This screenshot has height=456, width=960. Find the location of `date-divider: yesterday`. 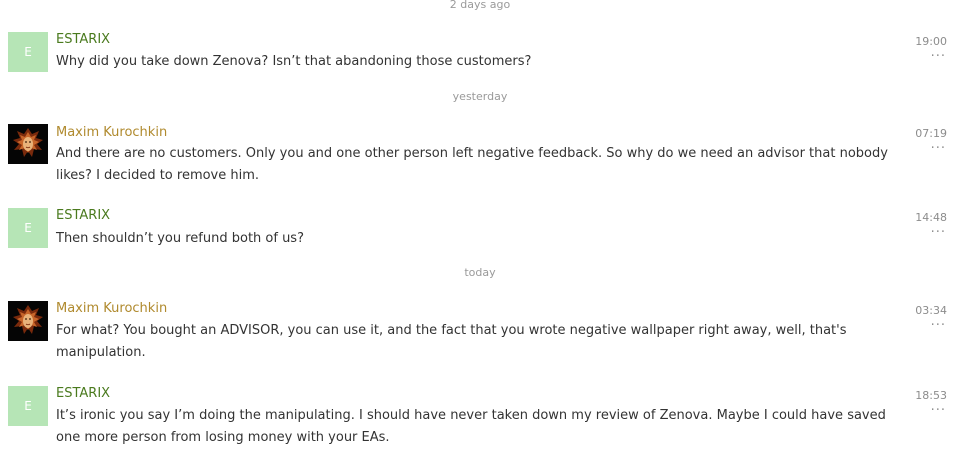

date-divider: yesterday is located at coordinates (480, 96).